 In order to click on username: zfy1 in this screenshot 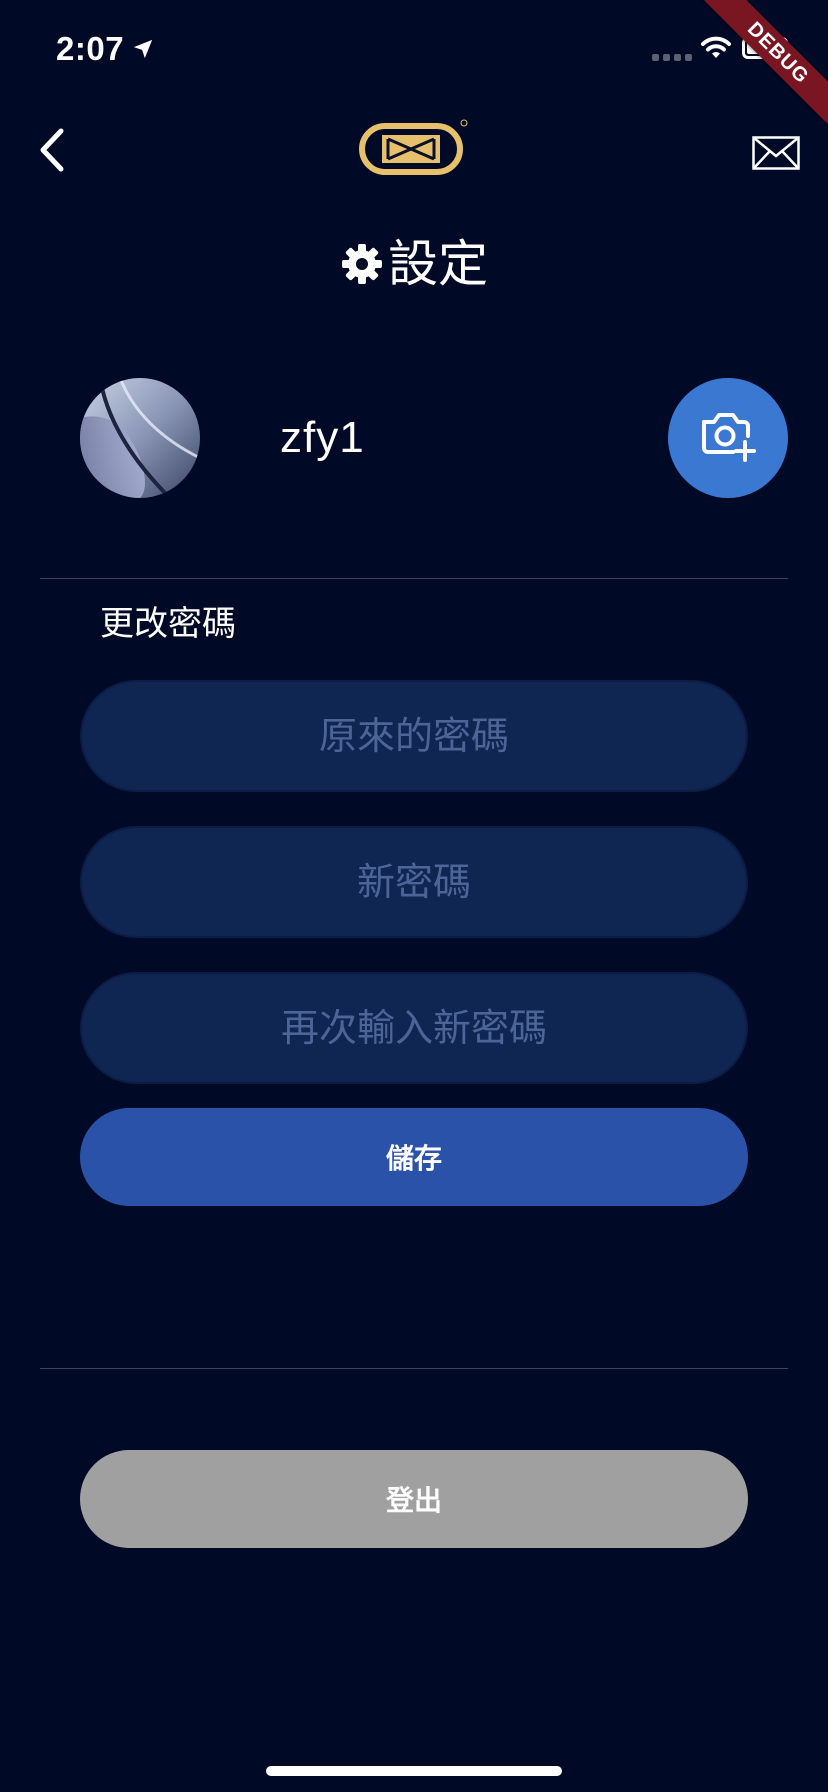, I will do `click(322, 437)`.